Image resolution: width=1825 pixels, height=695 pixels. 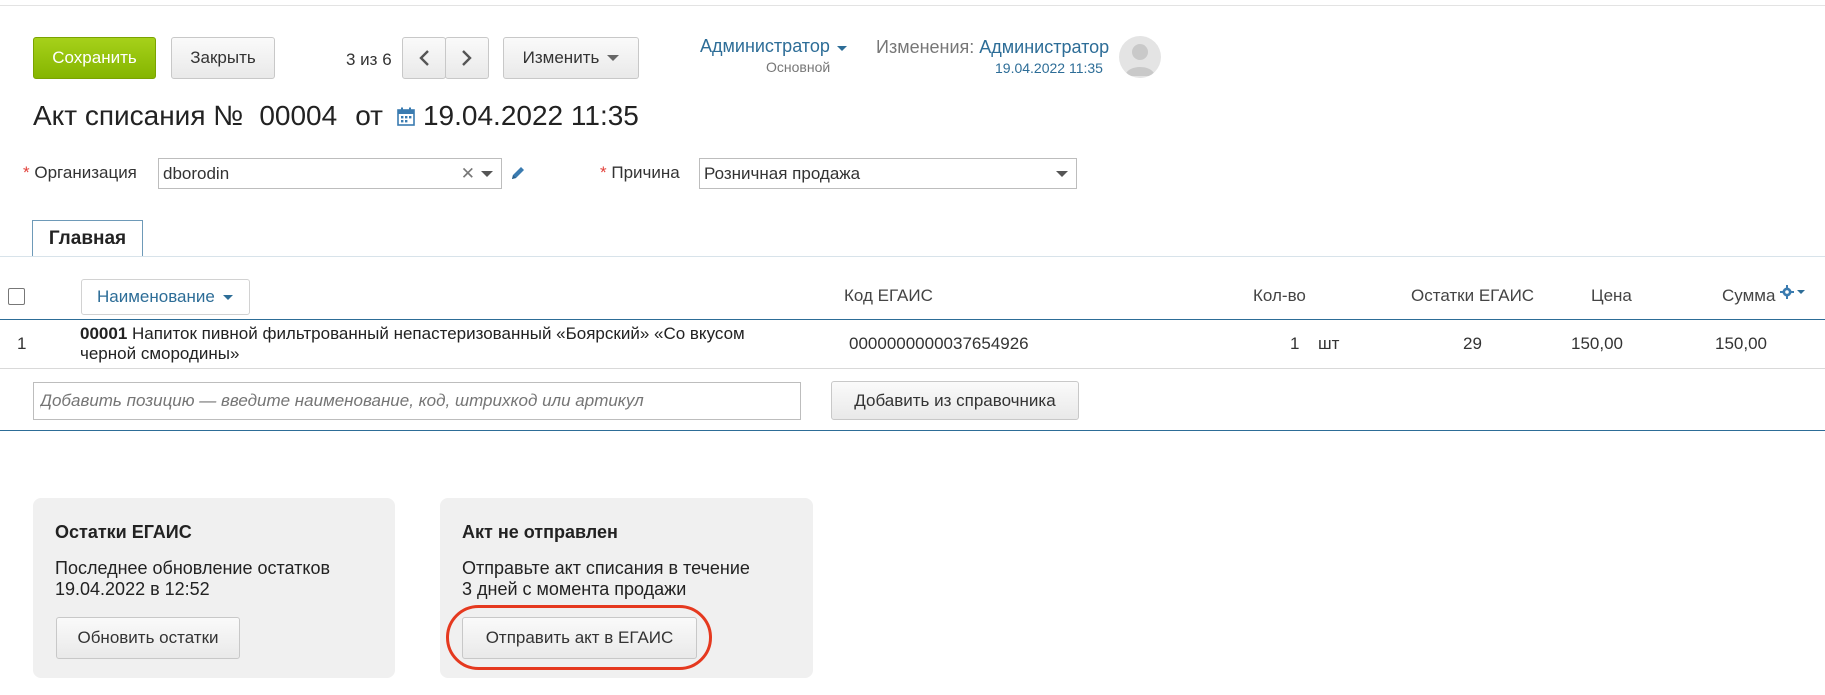 What do you see at coordinates (123, 532) in the screenshot?
I see `rests-card-title: Остатки ЕГАИС` at bounding box center [123, 532].